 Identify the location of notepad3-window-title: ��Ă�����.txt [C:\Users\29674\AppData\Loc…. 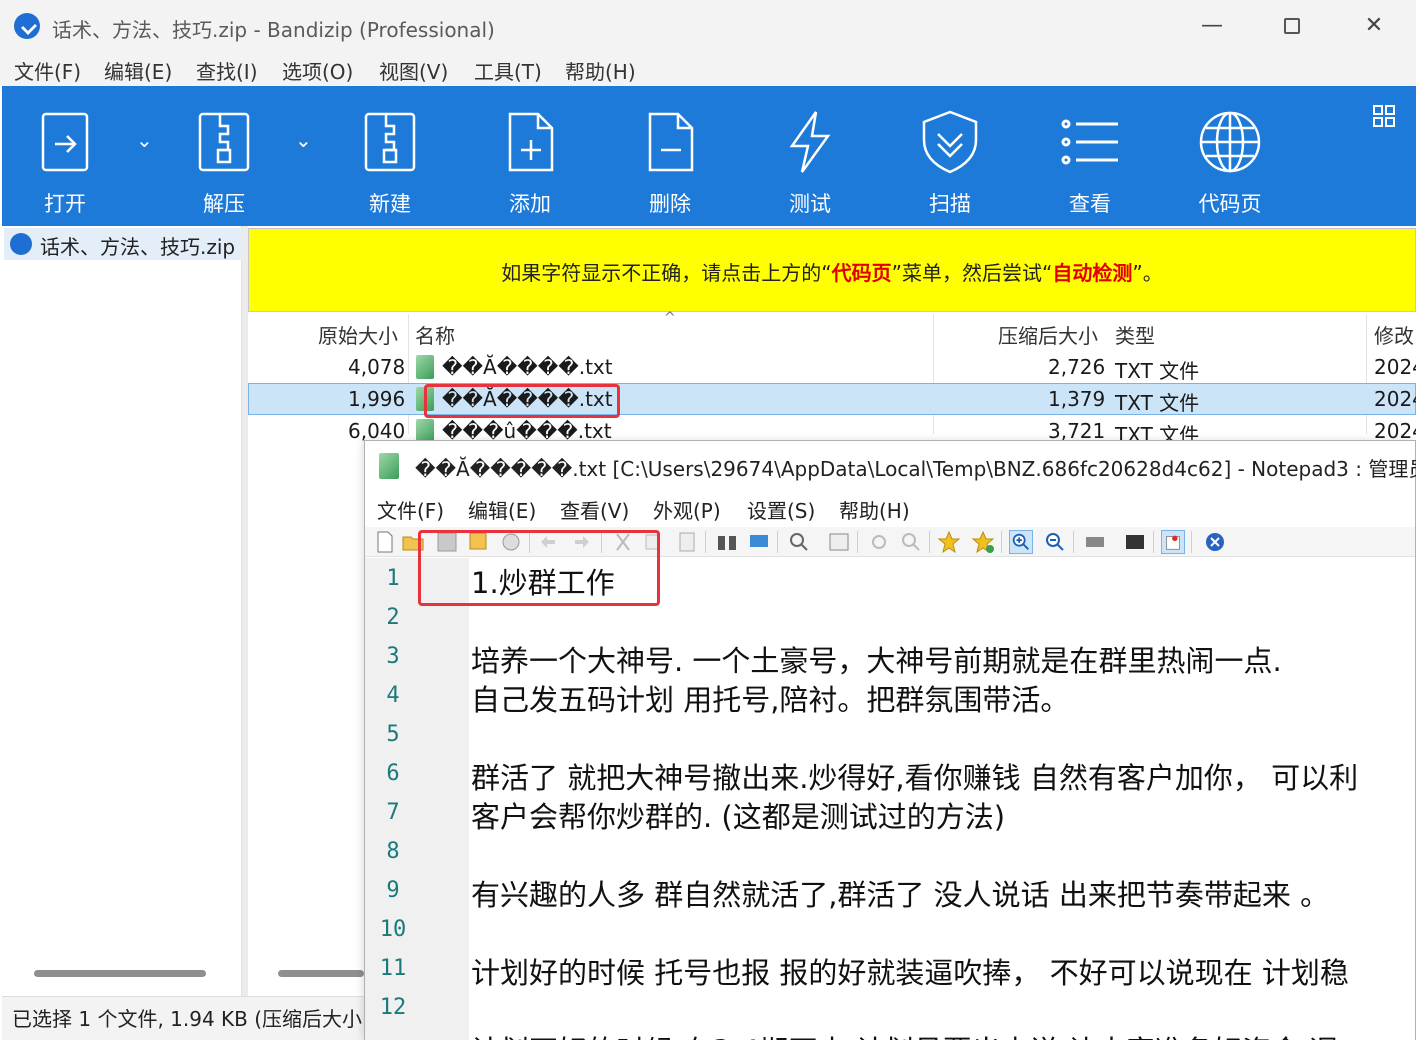
(915, 469).